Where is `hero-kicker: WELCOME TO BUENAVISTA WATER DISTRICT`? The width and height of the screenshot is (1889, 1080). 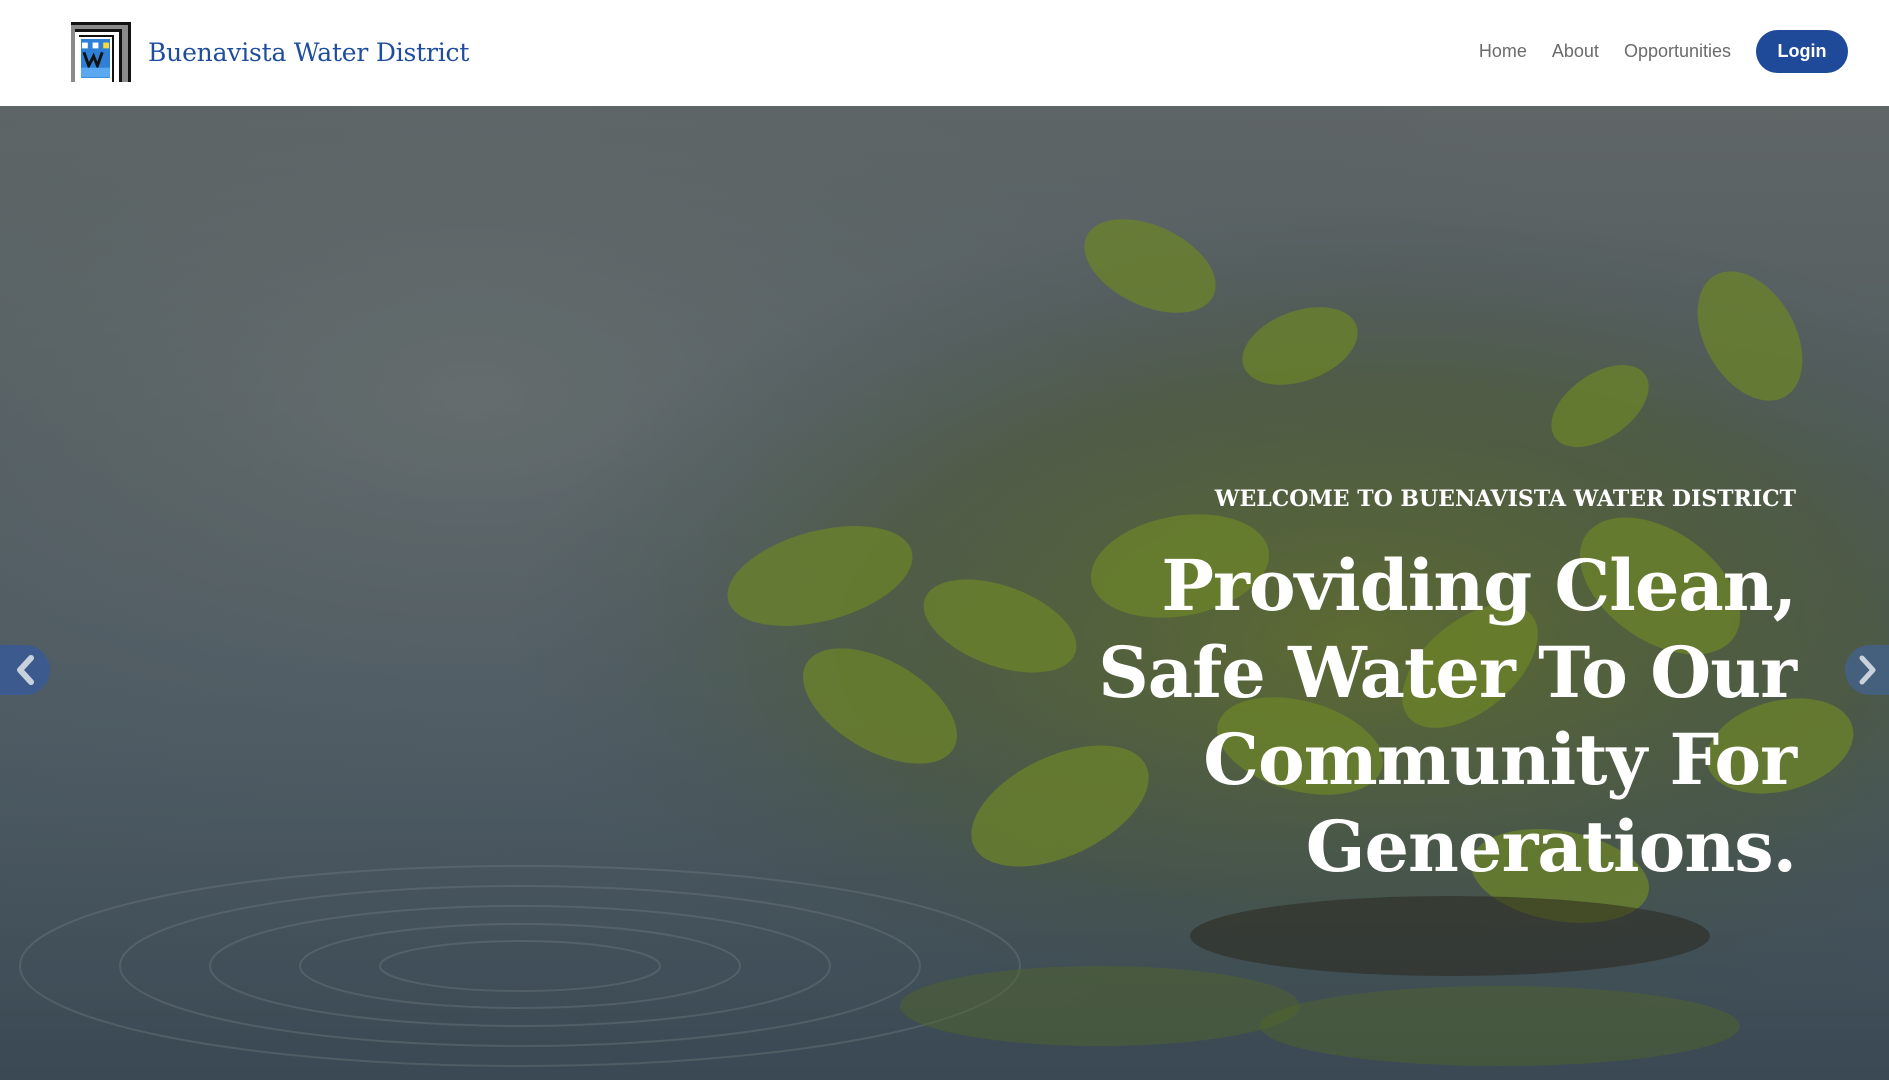 hero-kicker: WELCOME TO BUENAVISTA WATER DISTRICT is located at coordinates (1505, 499).